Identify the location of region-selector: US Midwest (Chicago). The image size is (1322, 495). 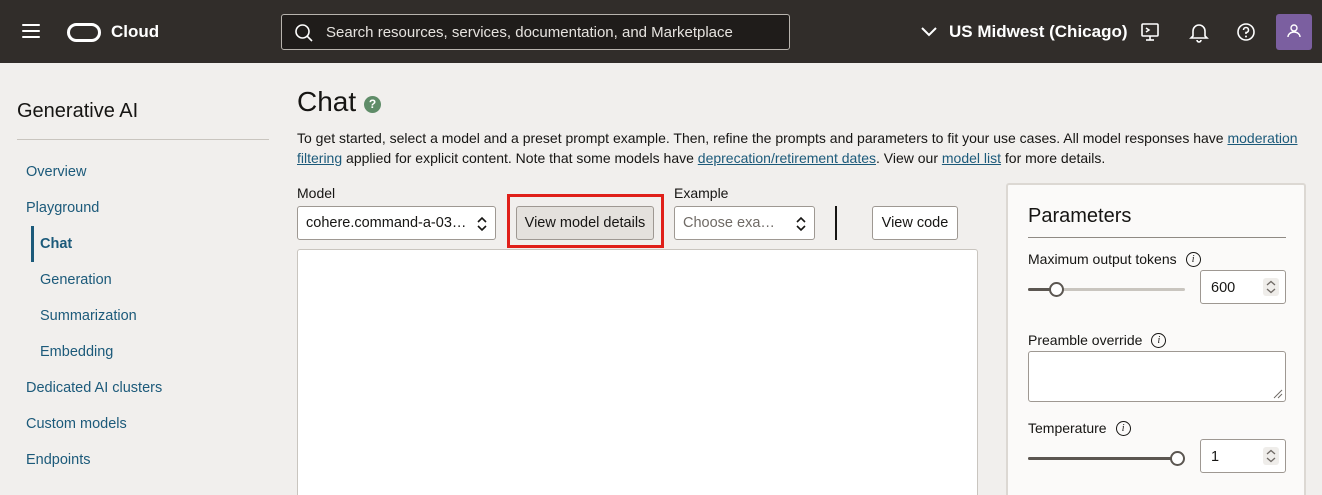
(1024, 32).